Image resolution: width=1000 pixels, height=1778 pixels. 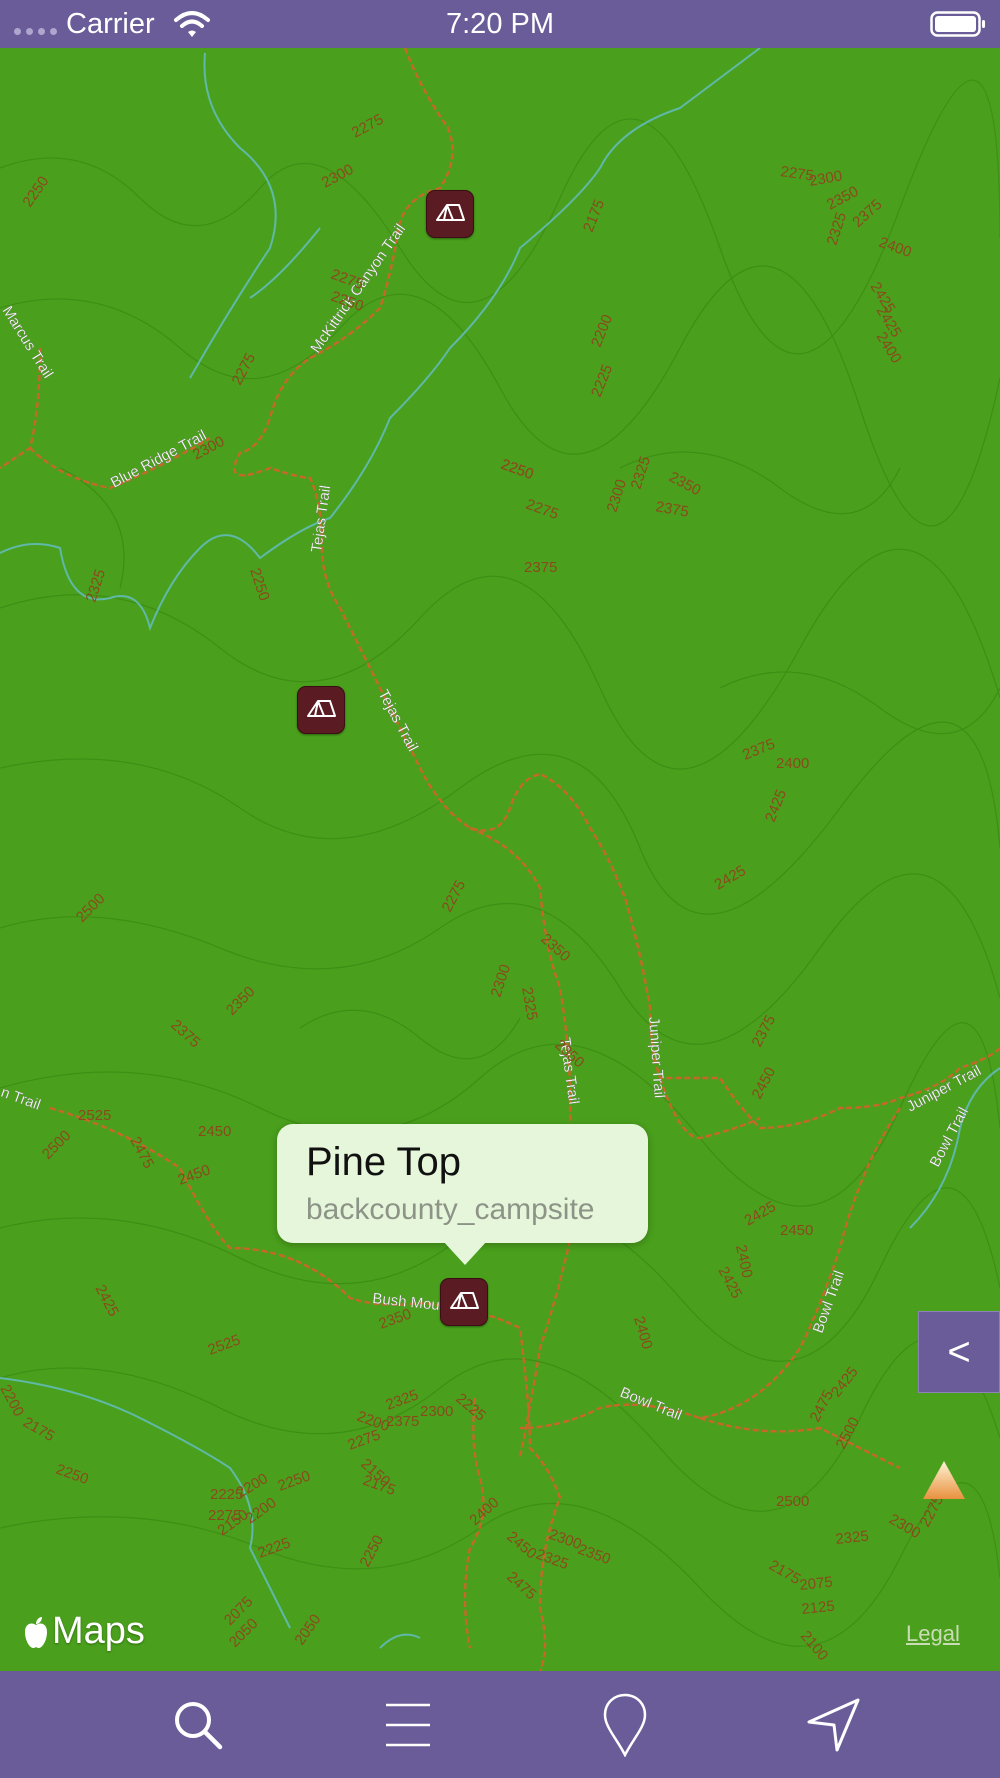 I want to click on contour-label: 2075, so click(x=816, y=1584).